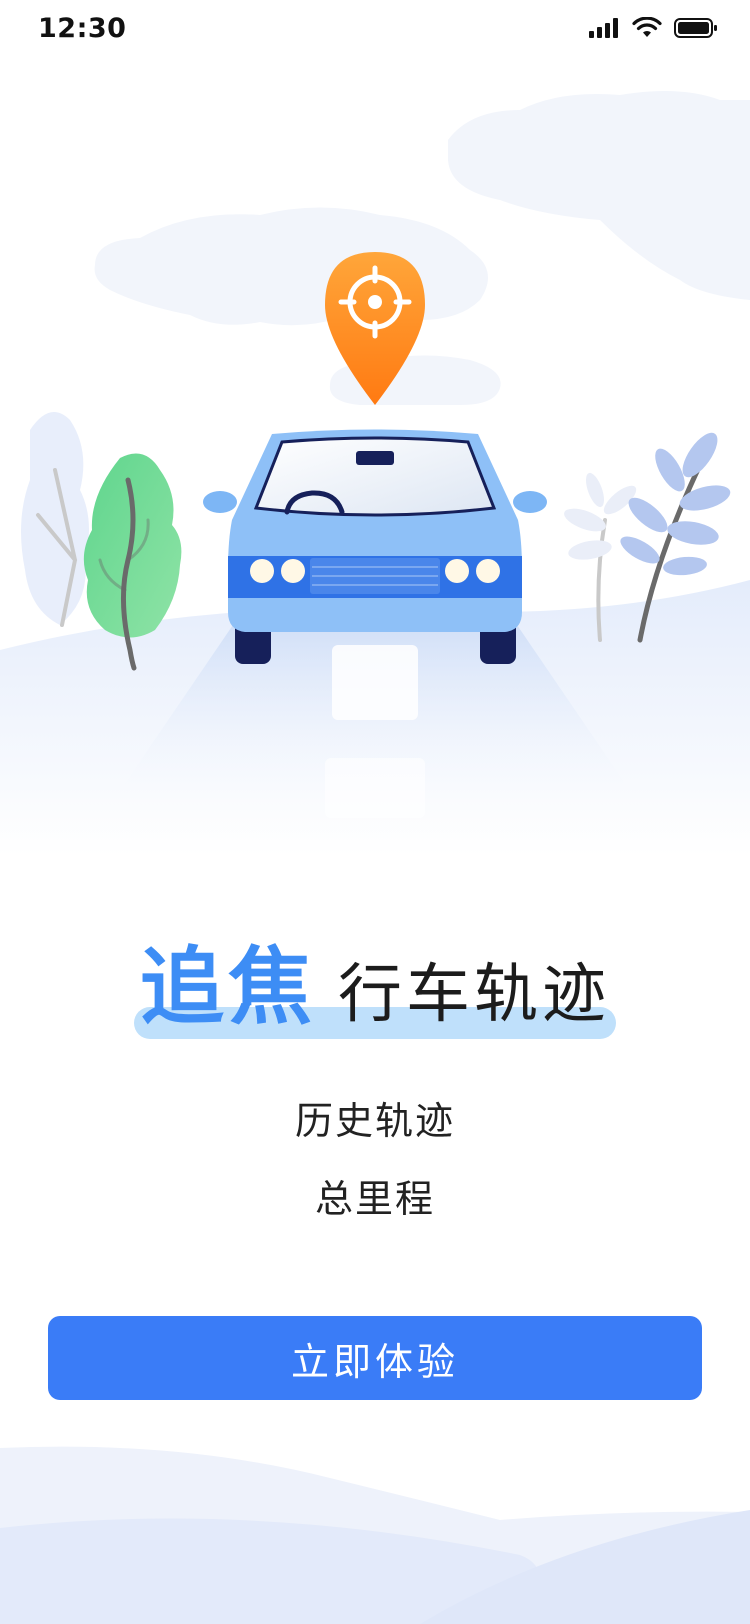 This screenshot has height=1624, width=750. I want to click on headline-title: 行车轨迹, so click(474, 994).